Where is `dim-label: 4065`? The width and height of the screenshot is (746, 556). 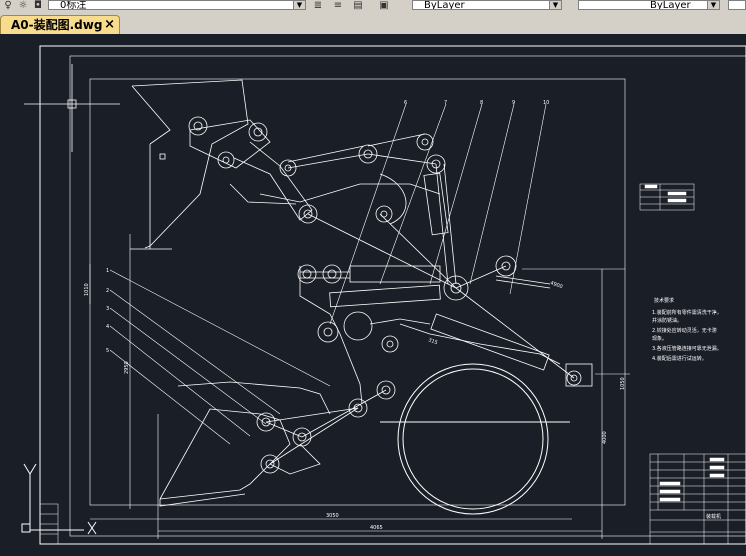
dim-label: 4065 is located at coordinates (376, 528).